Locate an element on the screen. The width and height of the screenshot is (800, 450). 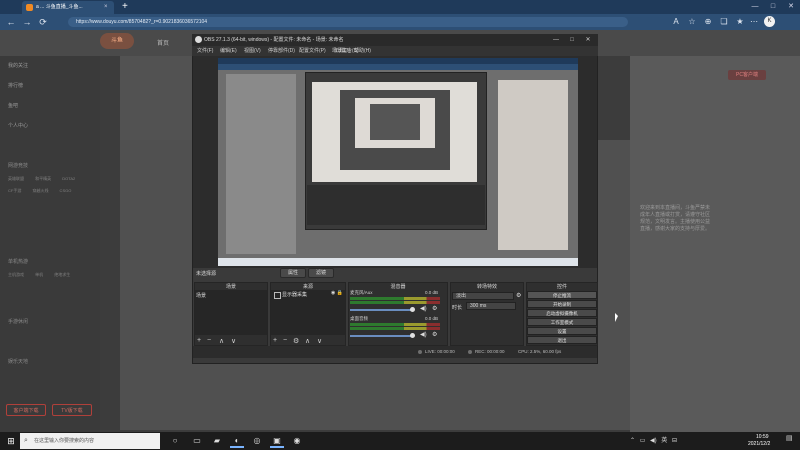
maximize-button: □ is located at coordinates (773, 7).